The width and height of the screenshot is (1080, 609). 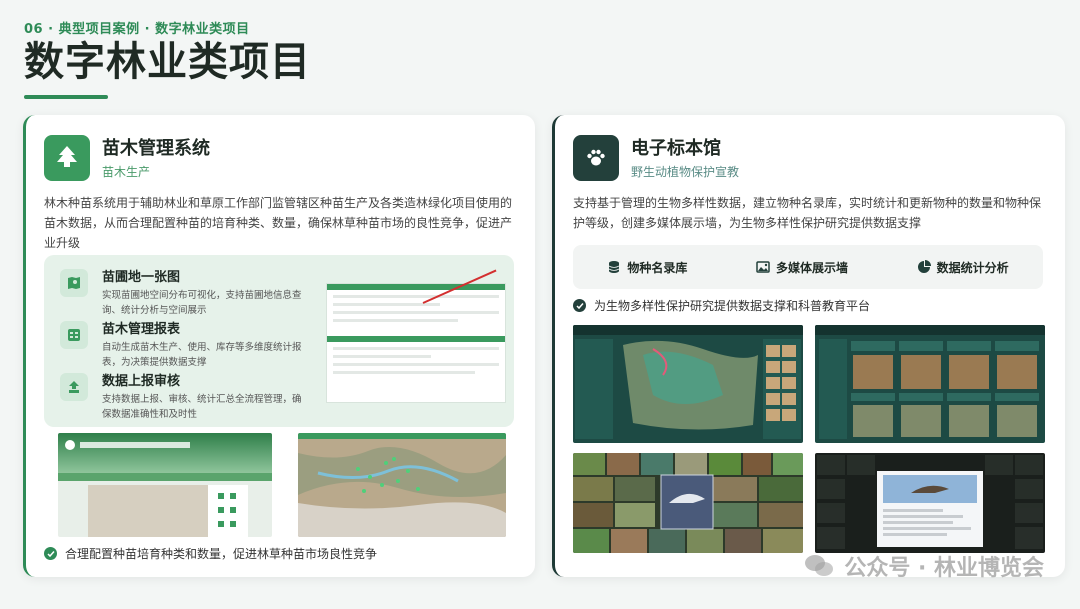 I want to click on tab-statistics: 数据统计分析, so click(x=963, y=267).